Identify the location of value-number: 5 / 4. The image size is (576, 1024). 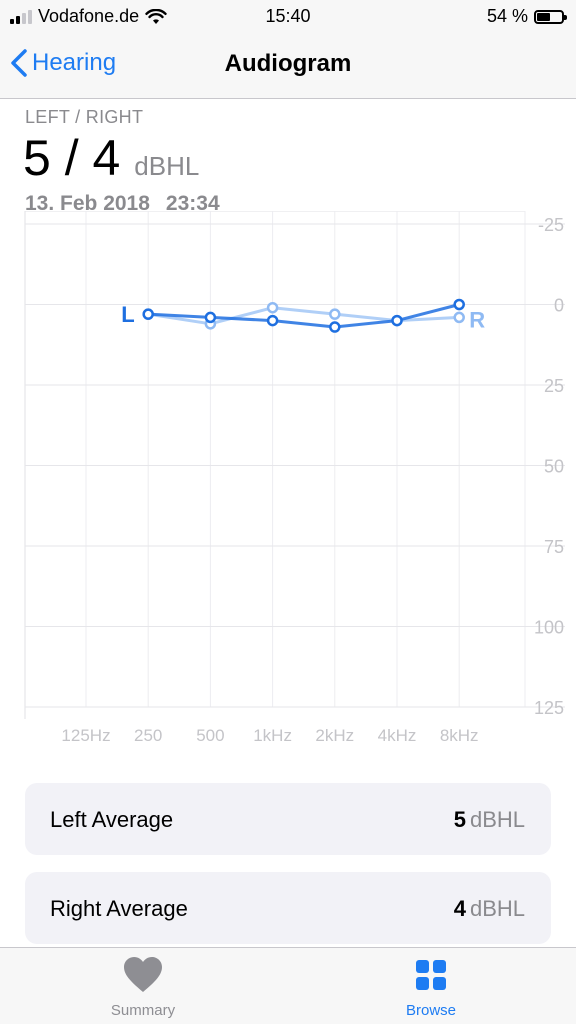
(72, 158).